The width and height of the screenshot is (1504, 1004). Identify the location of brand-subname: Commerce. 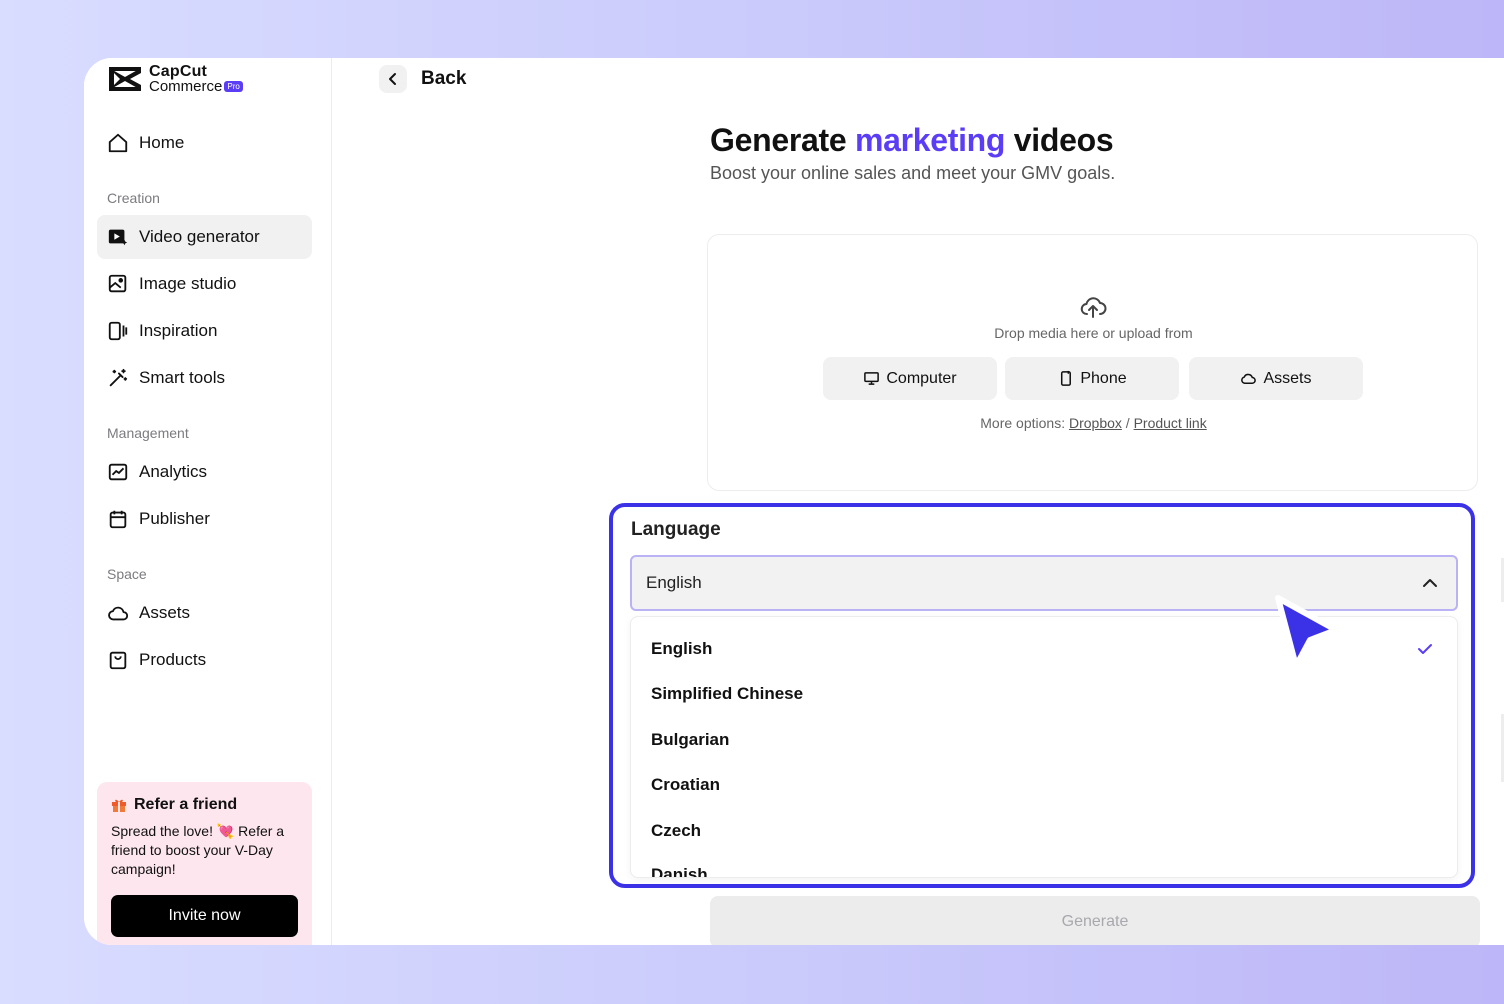
(186, 86).